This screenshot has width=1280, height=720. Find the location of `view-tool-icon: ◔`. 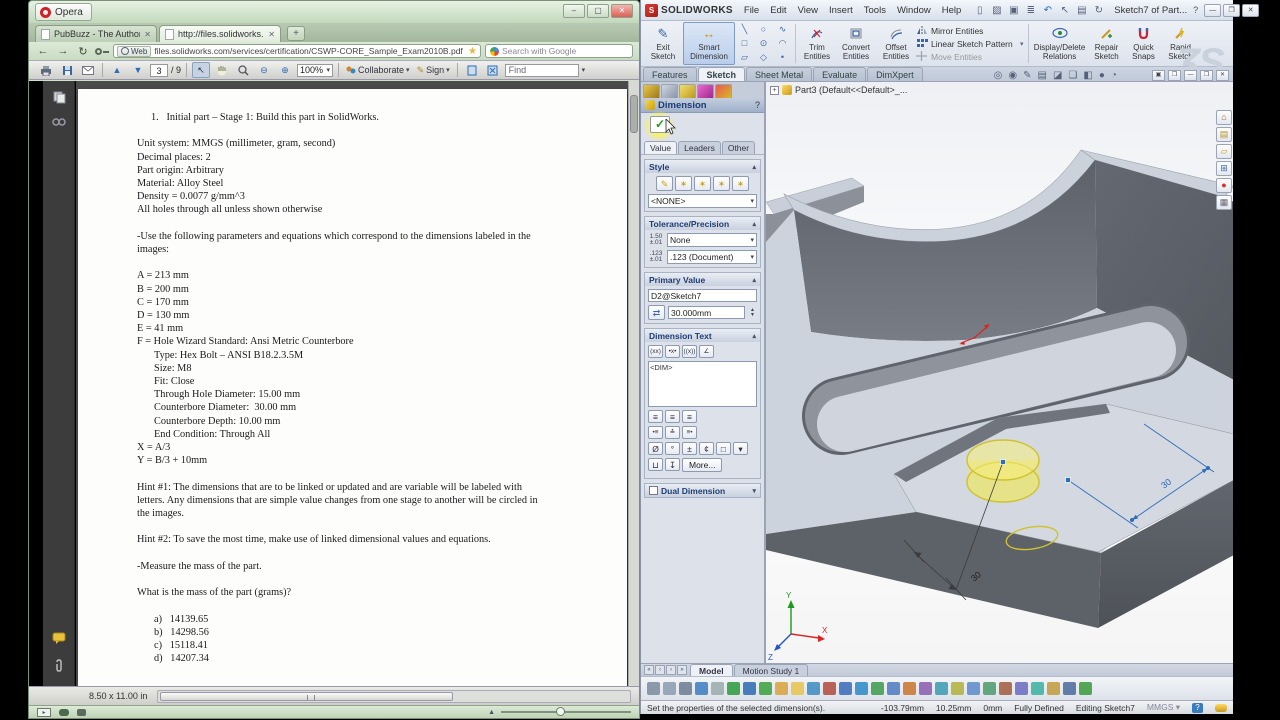

view-tool-icon: ◔ is located at coordinates (1114, 75).